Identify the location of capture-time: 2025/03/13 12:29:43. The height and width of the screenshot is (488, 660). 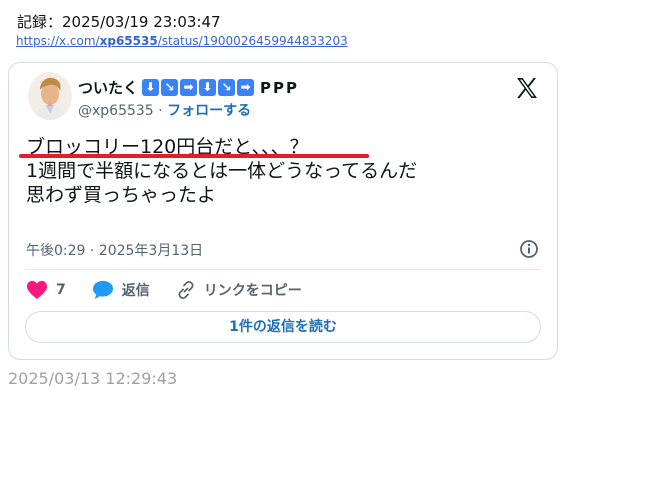
(93, 378).